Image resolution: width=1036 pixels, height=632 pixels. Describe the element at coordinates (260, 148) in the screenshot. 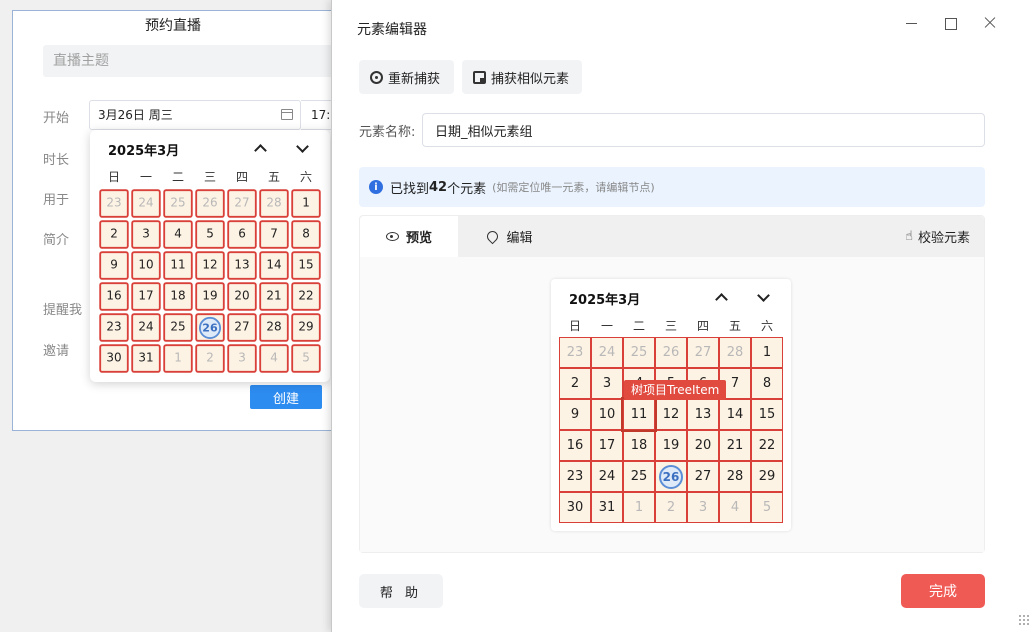

I see `chevron-up-icon` at that location.